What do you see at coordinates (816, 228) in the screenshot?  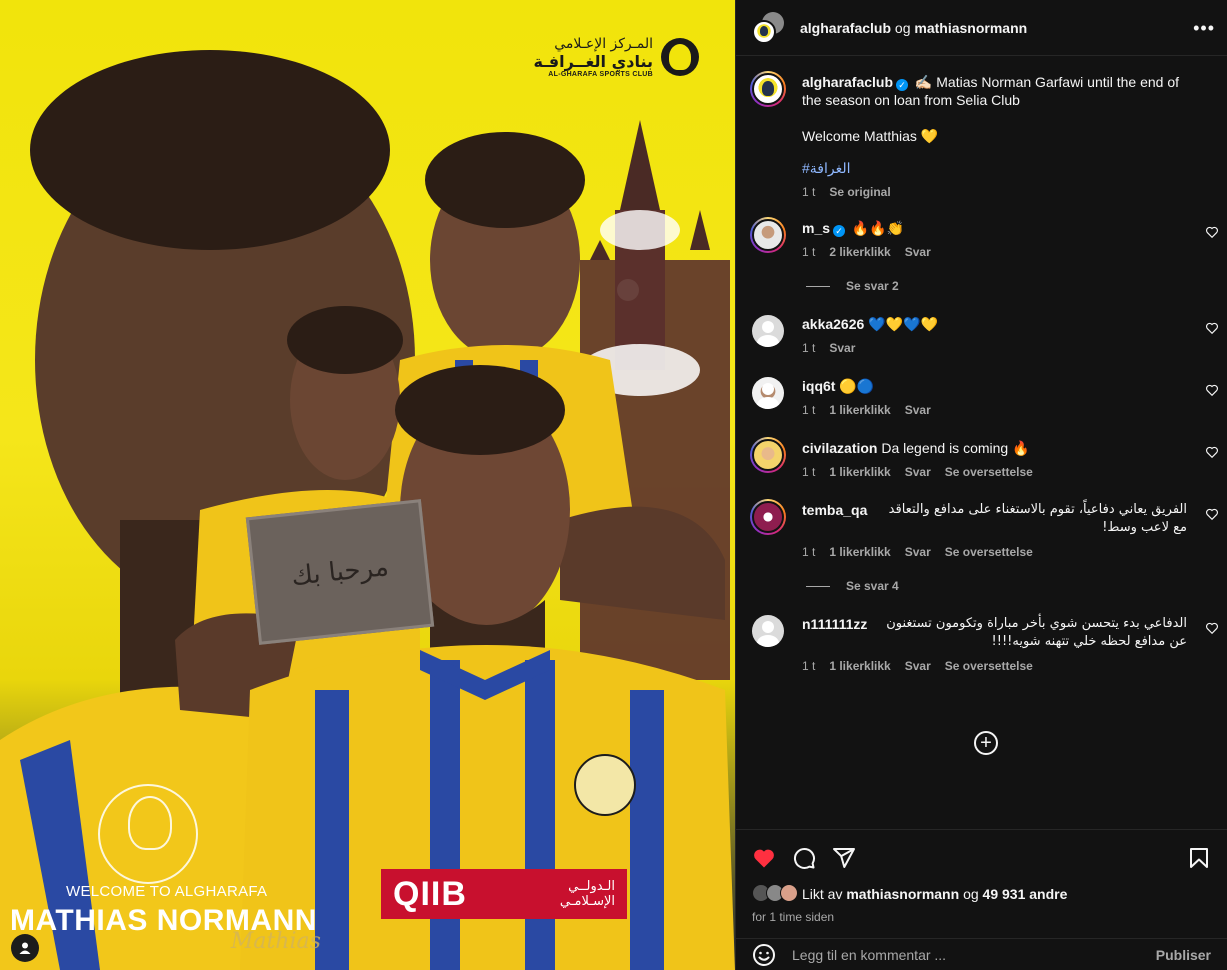 I see `comment-username: m_s` at bounding box center [816, 228].